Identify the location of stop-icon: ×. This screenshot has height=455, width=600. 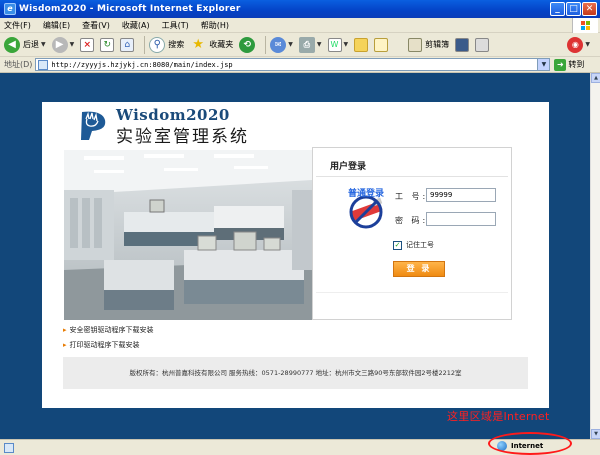
(87, 44).